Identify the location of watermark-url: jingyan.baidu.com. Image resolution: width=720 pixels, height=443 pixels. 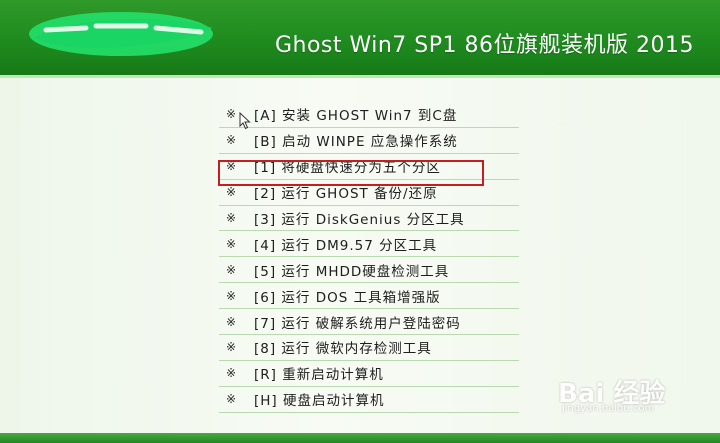
(608, 408).